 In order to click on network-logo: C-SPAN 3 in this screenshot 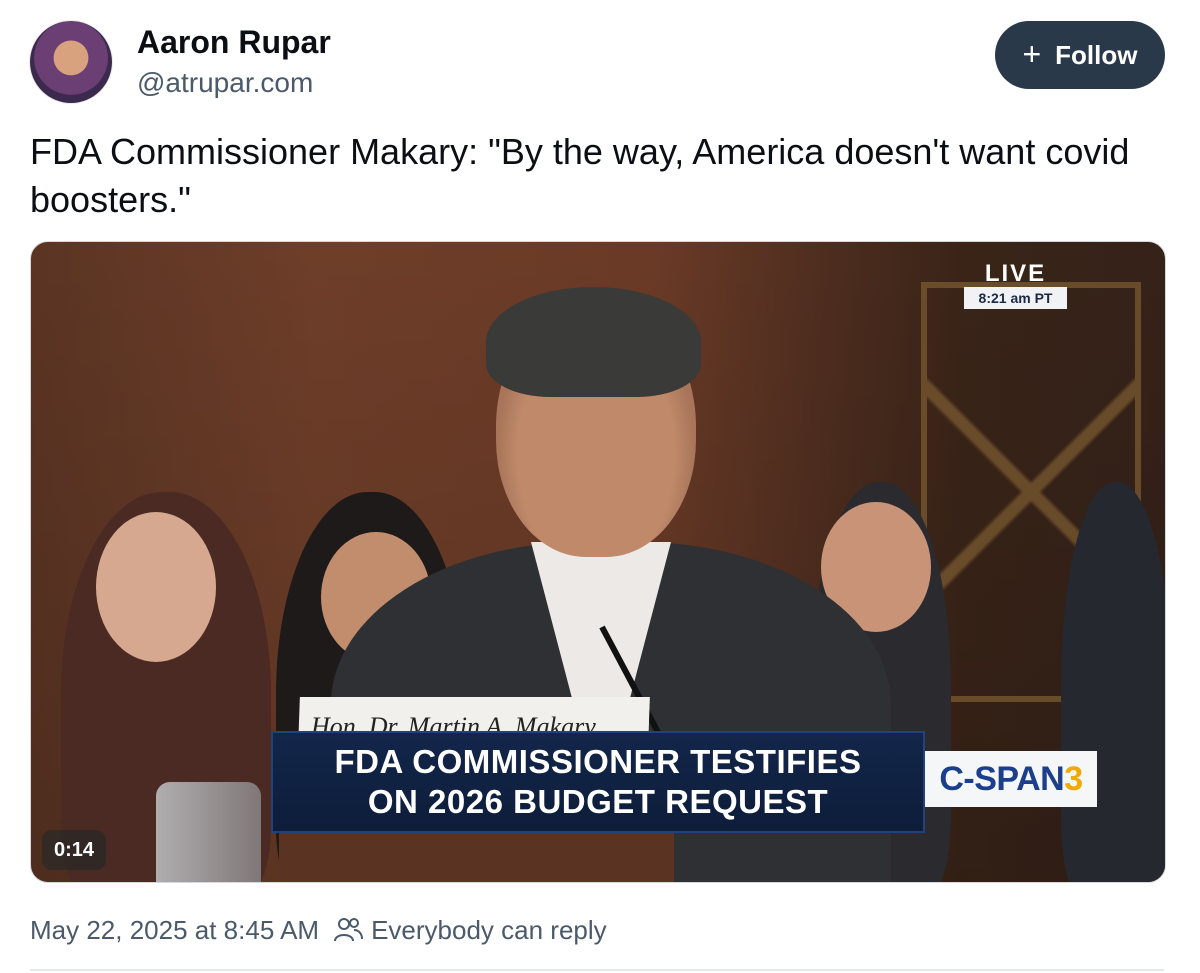, I will do `click(1011, 779)`.